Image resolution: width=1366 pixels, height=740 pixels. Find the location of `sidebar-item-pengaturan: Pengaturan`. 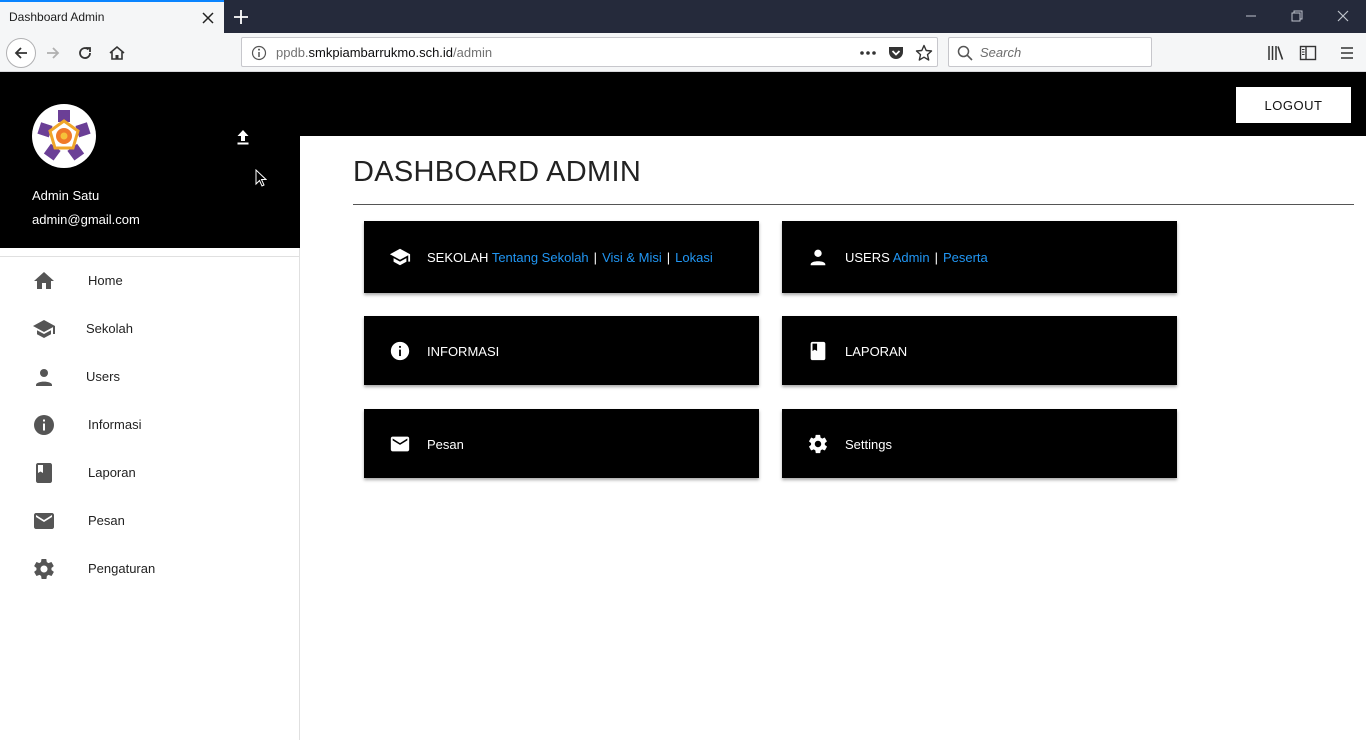

sidebar-item-pengaturan: Pengaturan is located at coordinates (150, 569).